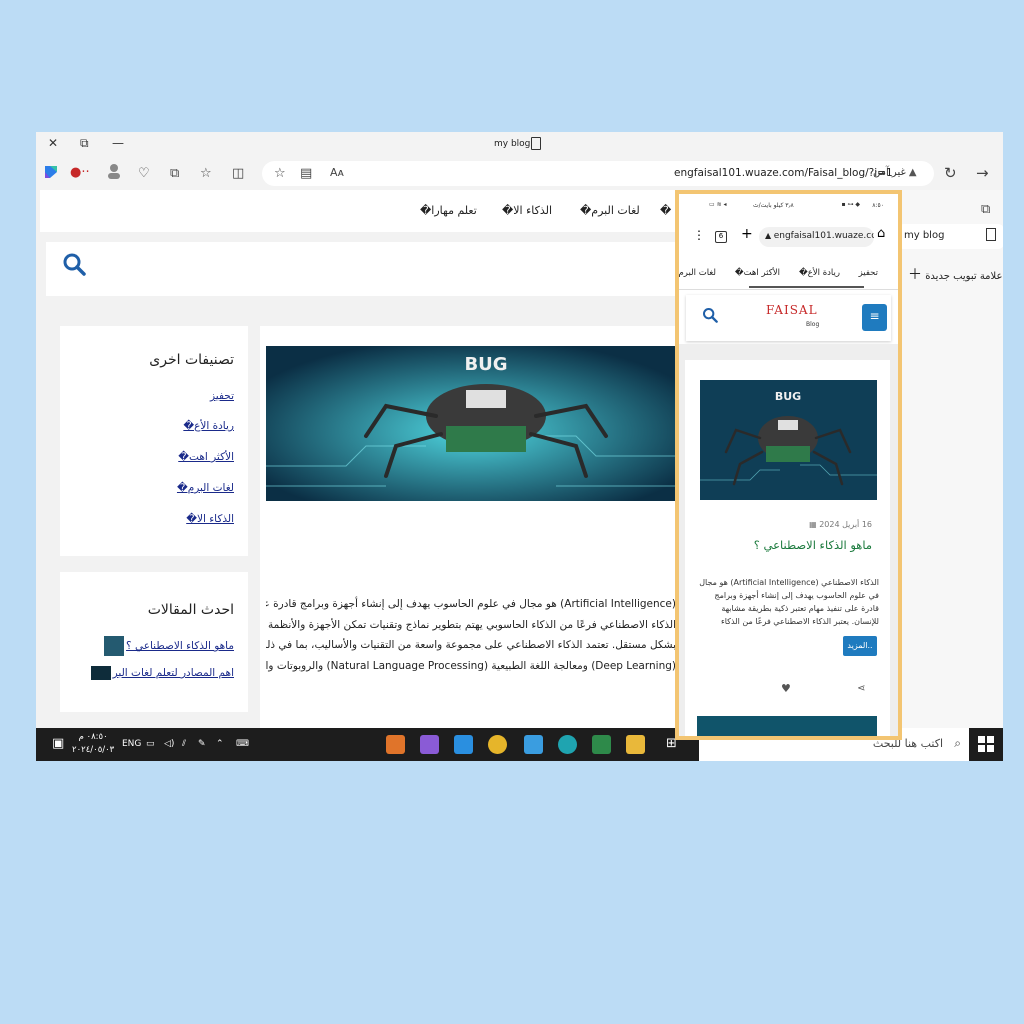 This screenshot has width=1024, height=1024. What do you see at coordinates (950, 236) in the screenshot?
I see `tab-my-blog: my blog` at bounding box center [950, 236].